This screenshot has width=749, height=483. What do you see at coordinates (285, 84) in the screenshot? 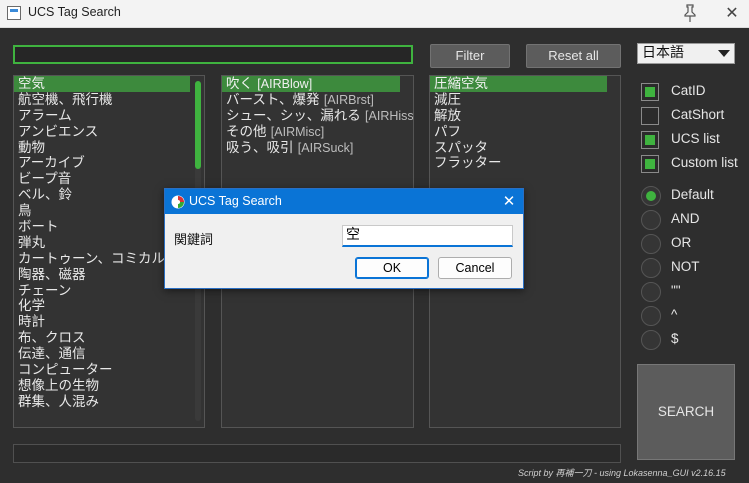
I see `list-item-tag: [AIRBlow]` at bounding box center [285, 84].